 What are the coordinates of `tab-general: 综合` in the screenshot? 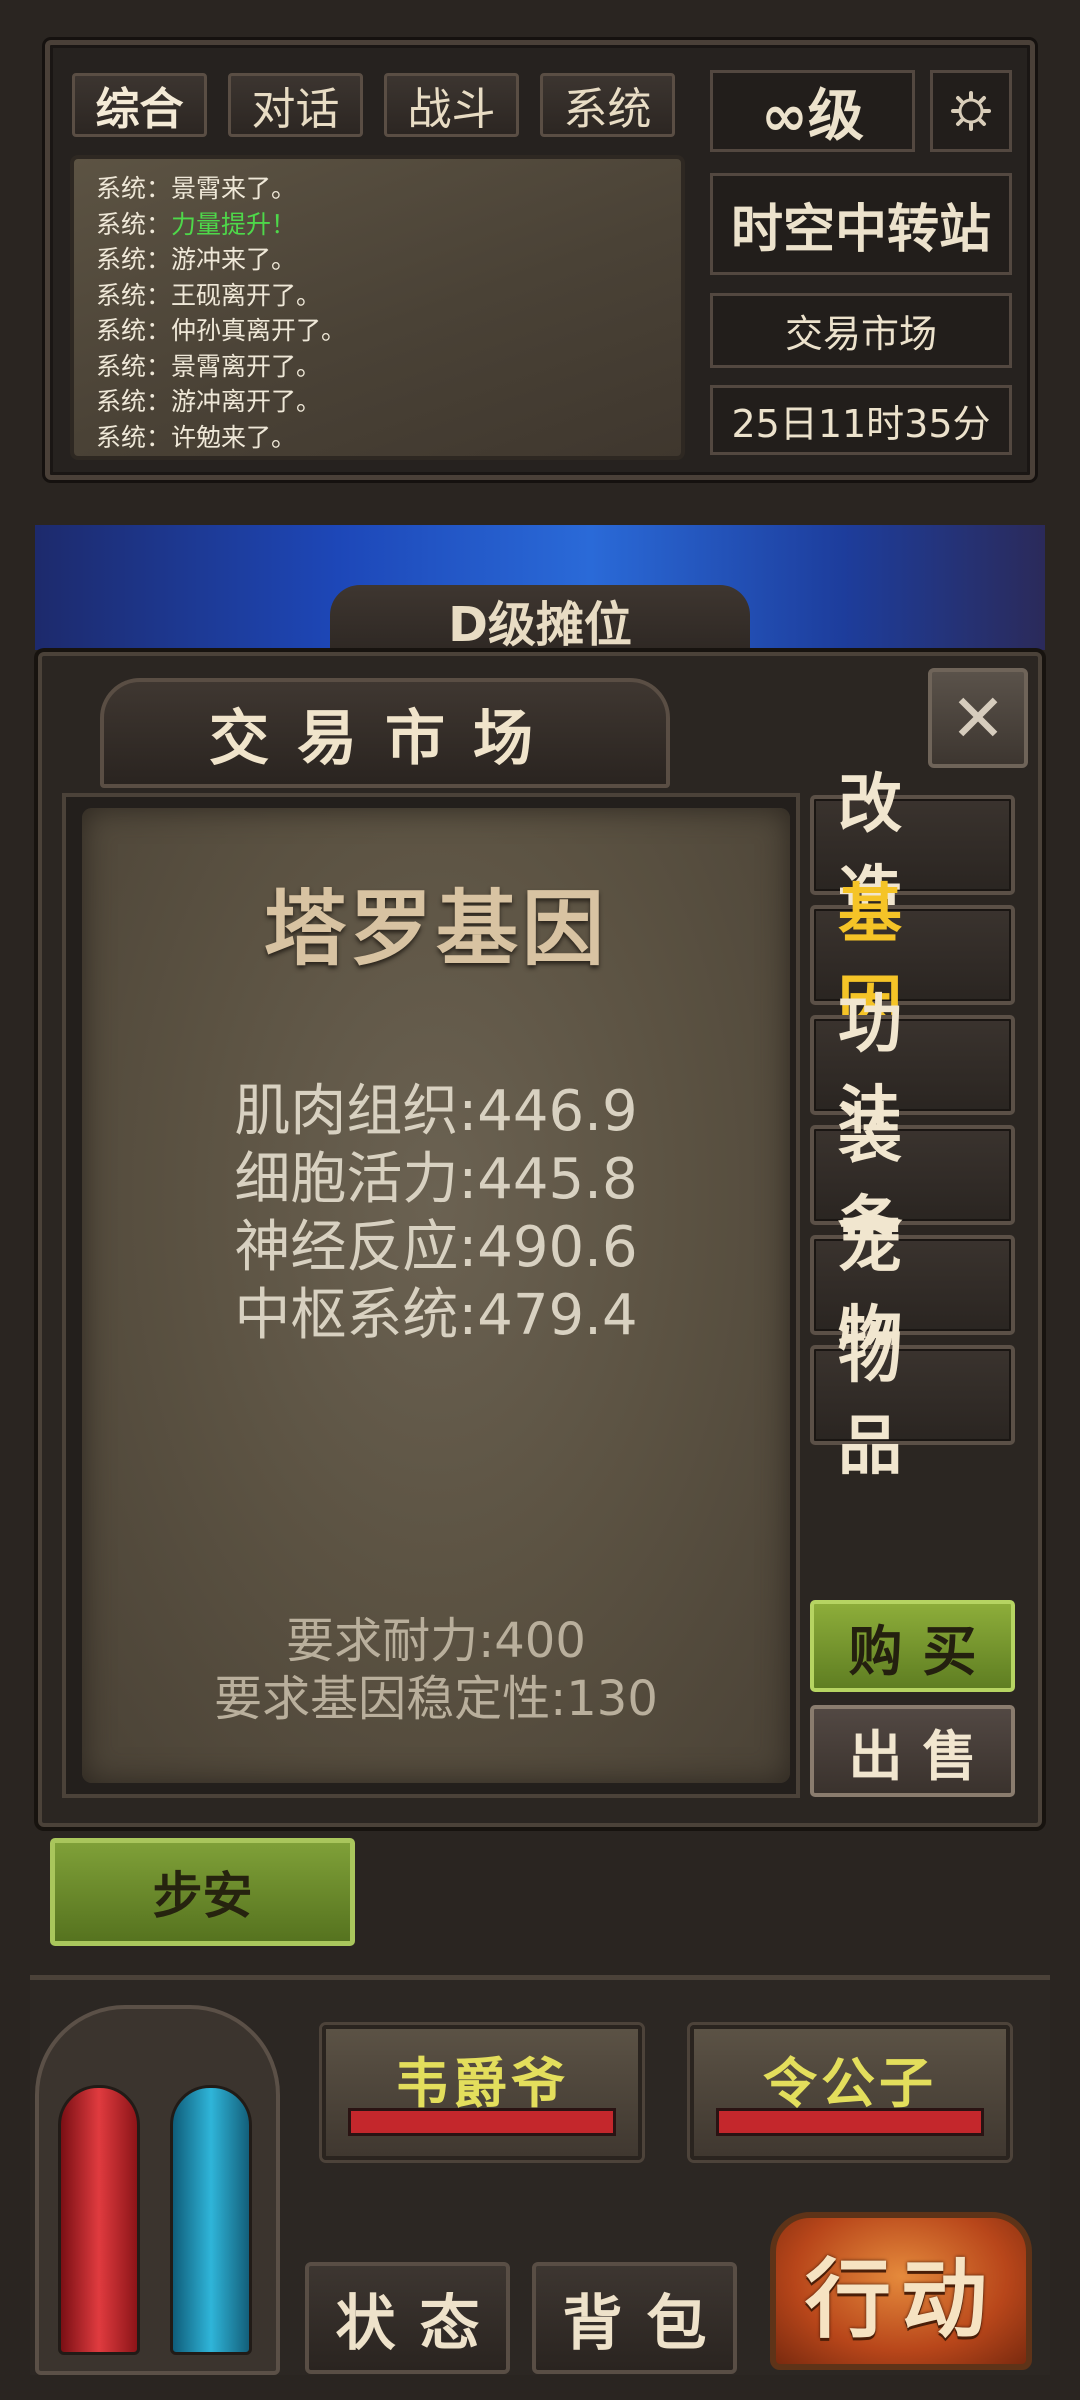 It's located at (139, 105).